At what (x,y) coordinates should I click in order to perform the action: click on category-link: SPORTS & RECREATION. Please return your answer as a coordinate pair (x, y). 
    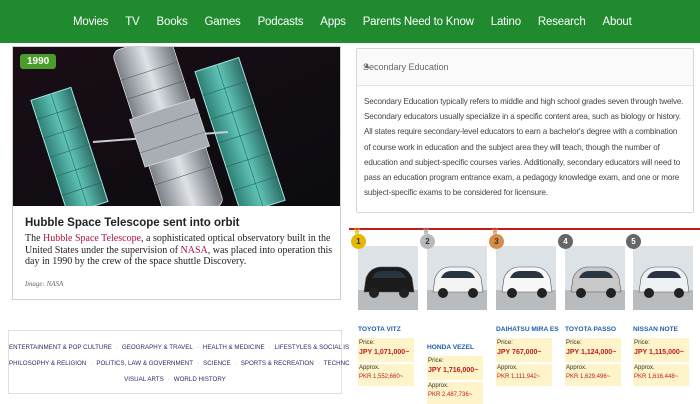
    Looking at the image, I should click on (277, 363).